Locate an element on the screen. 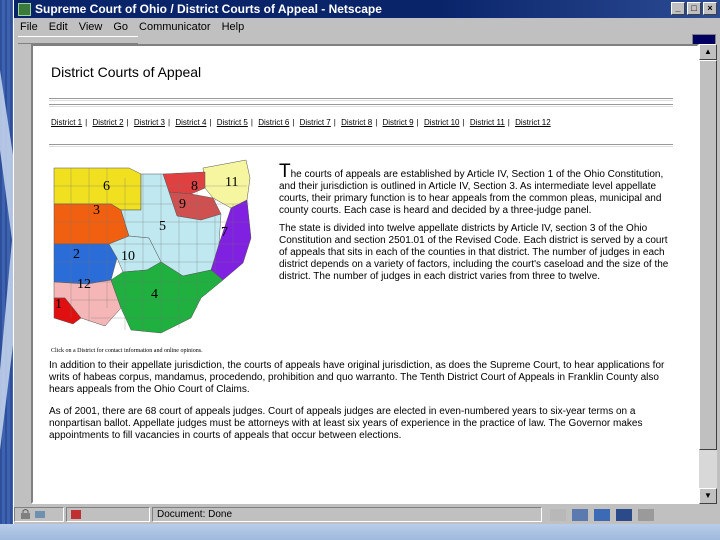 The width and height of the screenshot is (720, 540). collapsed-toolbars is located at coordinates (78, 40).